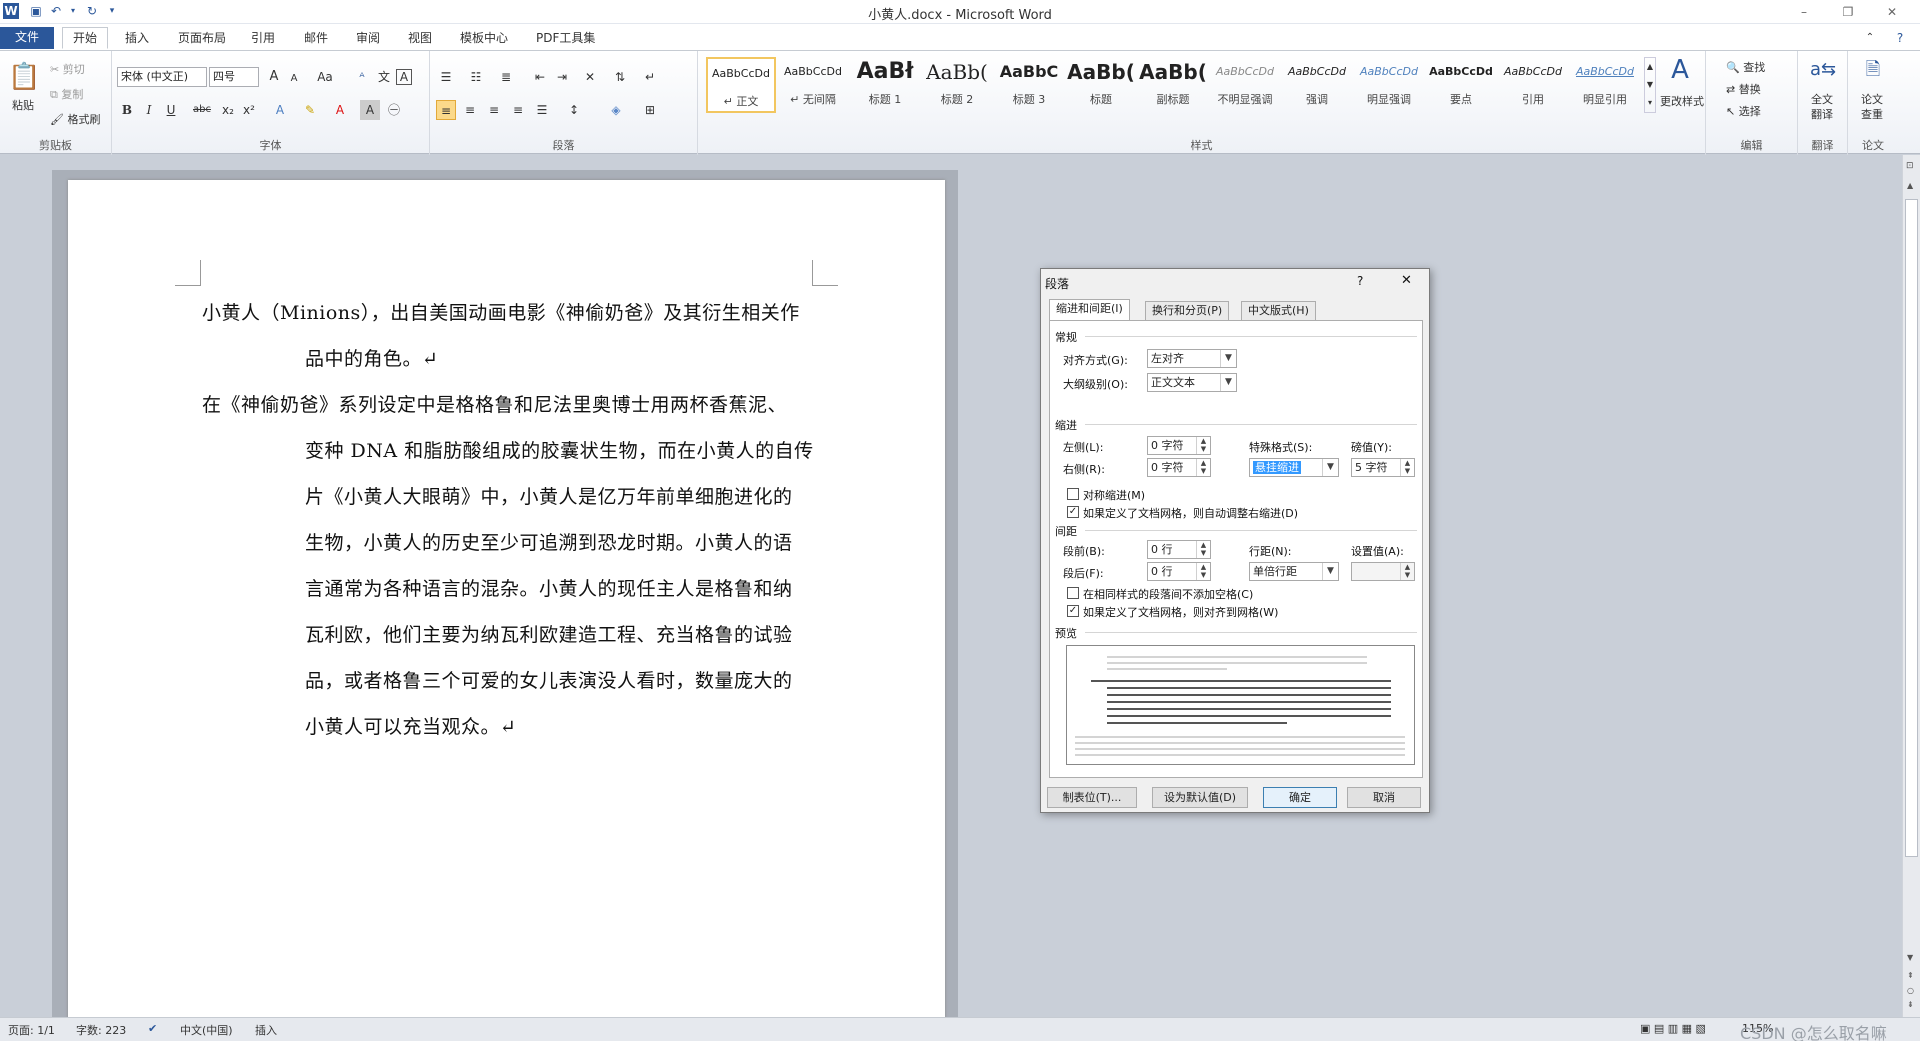  Describe the element at coordinates (420, 39) in the screenshot. I see `tab-view: 视图` at that location.